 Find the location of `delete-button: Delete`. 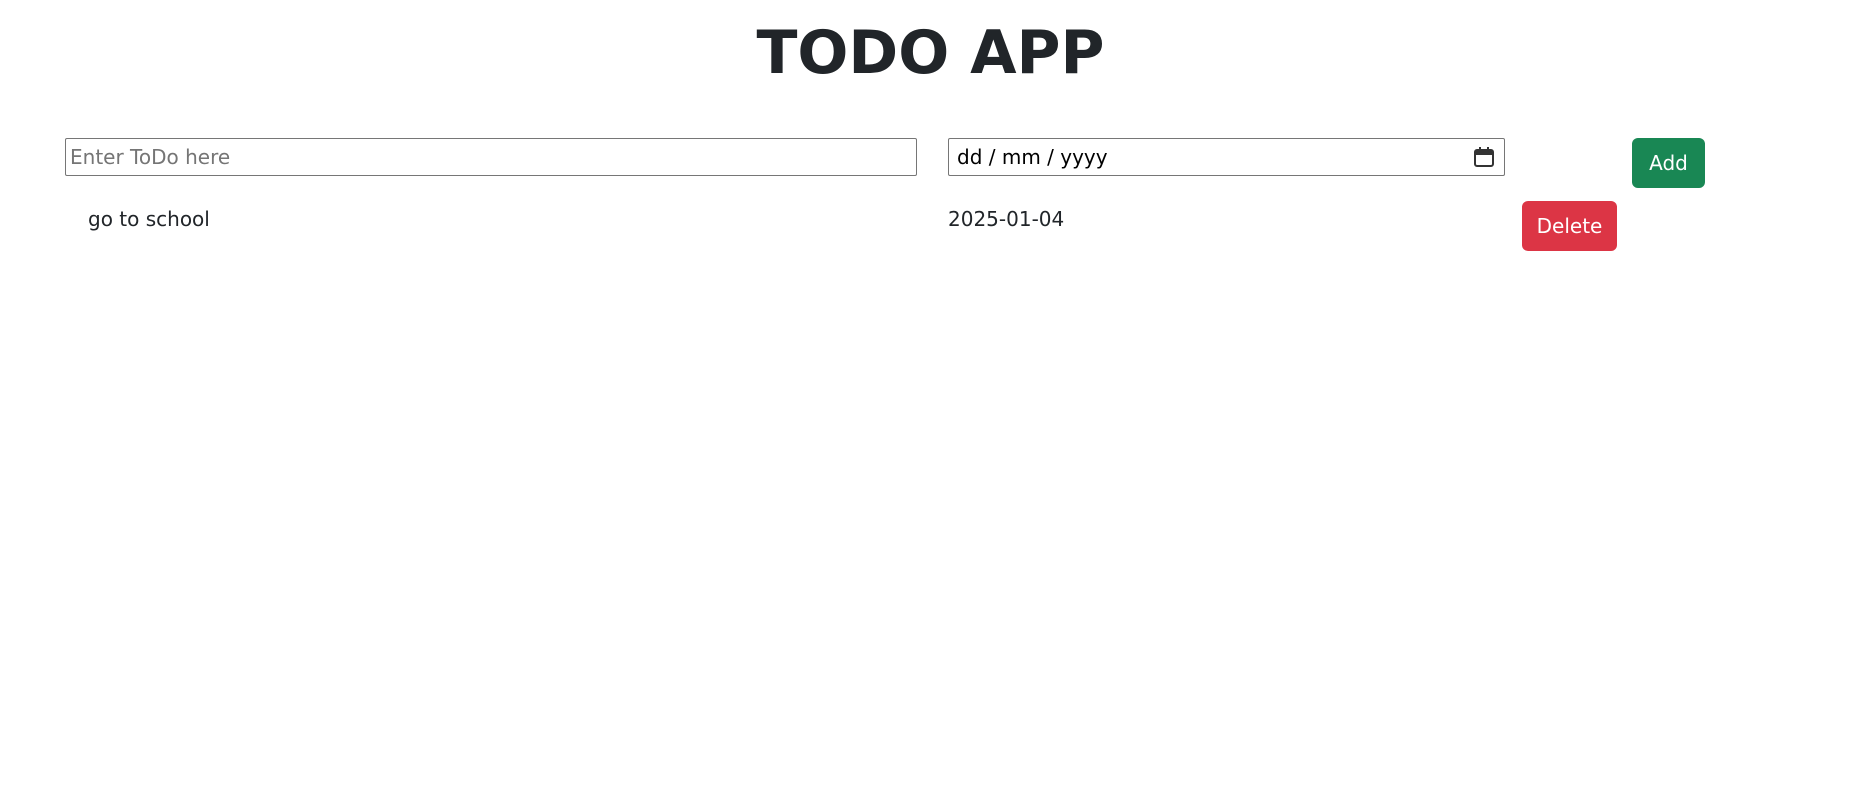

delete-button: Delete is located at coordinates (1569, 226).